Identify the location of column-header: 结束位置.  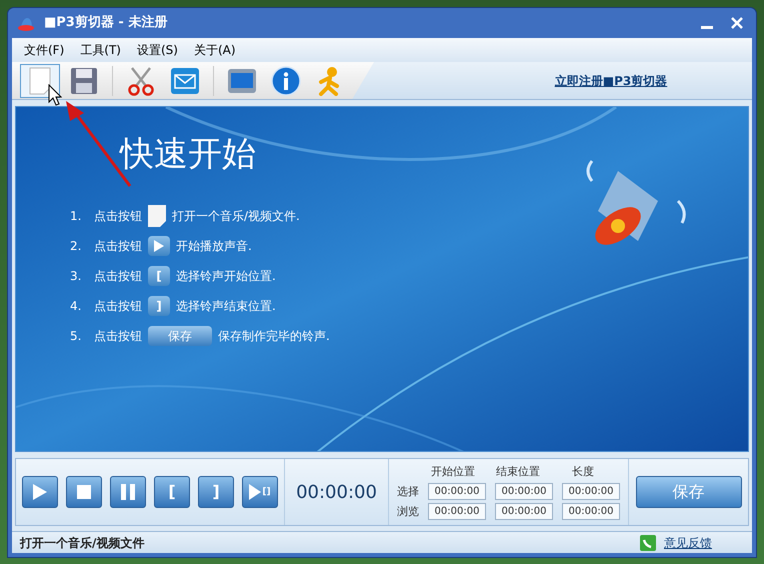
(518, 472).